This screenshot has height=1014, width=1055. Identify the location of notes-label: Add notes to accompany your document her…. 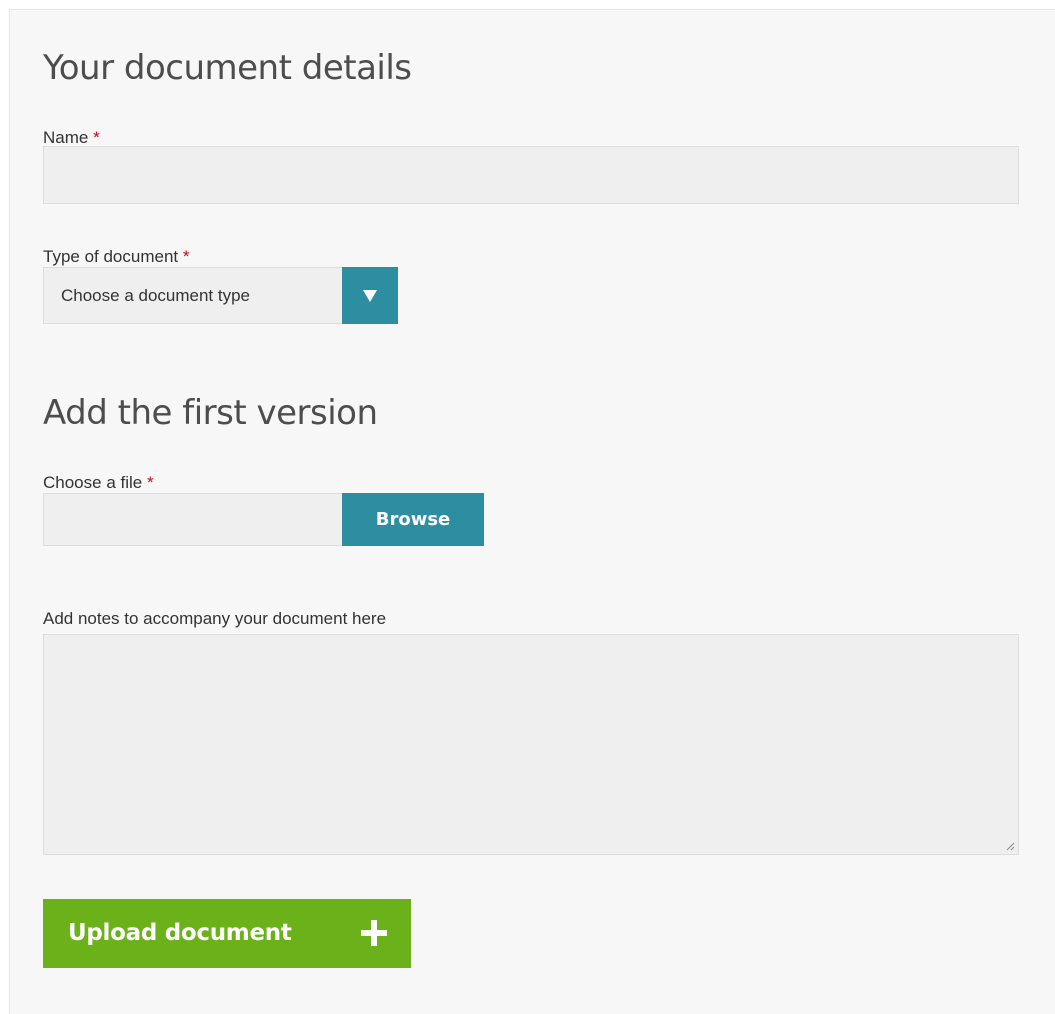
(215, 618).